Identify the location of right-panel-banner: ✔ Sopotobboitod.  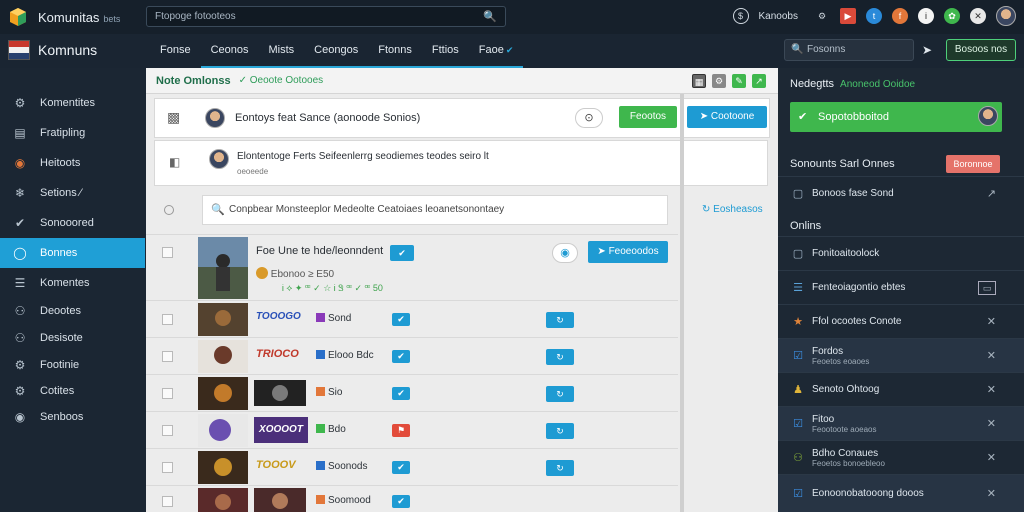
(896, 117).